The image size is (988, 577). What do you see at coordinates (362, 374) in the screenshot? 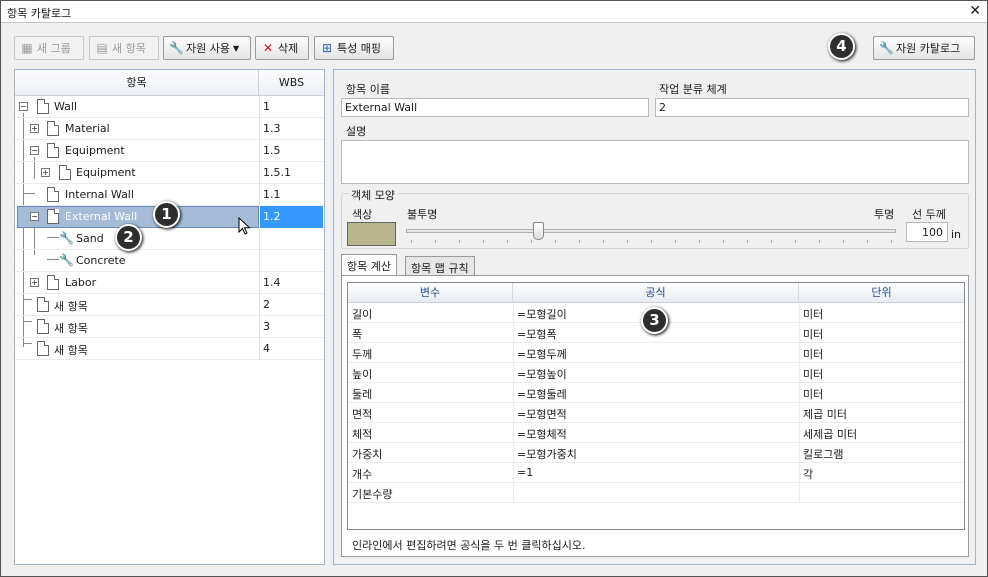
I see `variable-cell: 높이` at bounding box center [362, 374].